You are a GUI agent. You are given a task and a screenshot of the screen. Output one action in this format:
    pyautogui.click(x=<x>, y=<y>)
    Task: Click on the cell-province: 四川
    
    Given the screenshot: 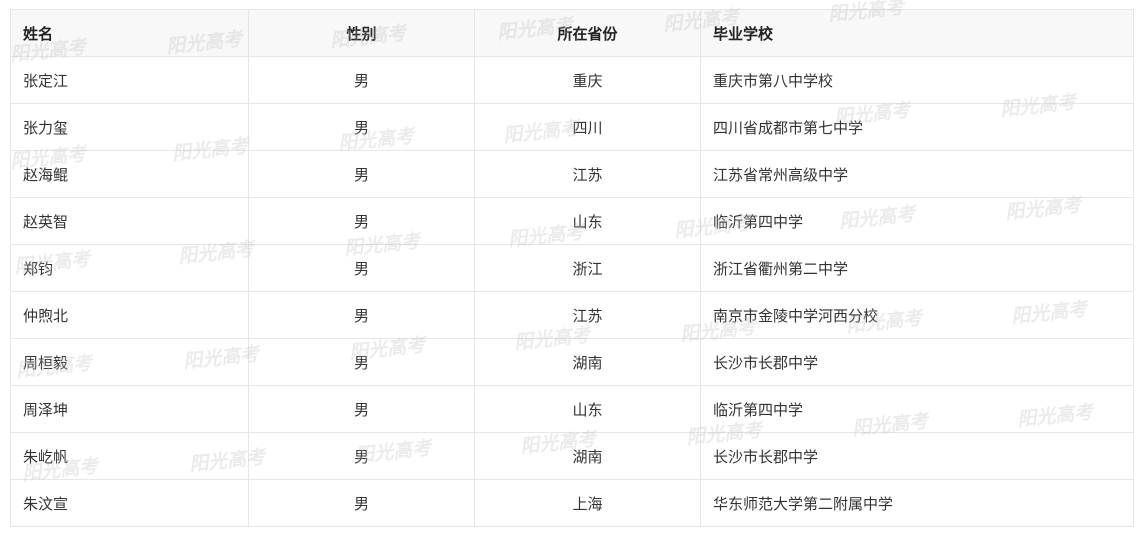 What is the action you would take?
    pyautogui.click(x=587, y=127)
    